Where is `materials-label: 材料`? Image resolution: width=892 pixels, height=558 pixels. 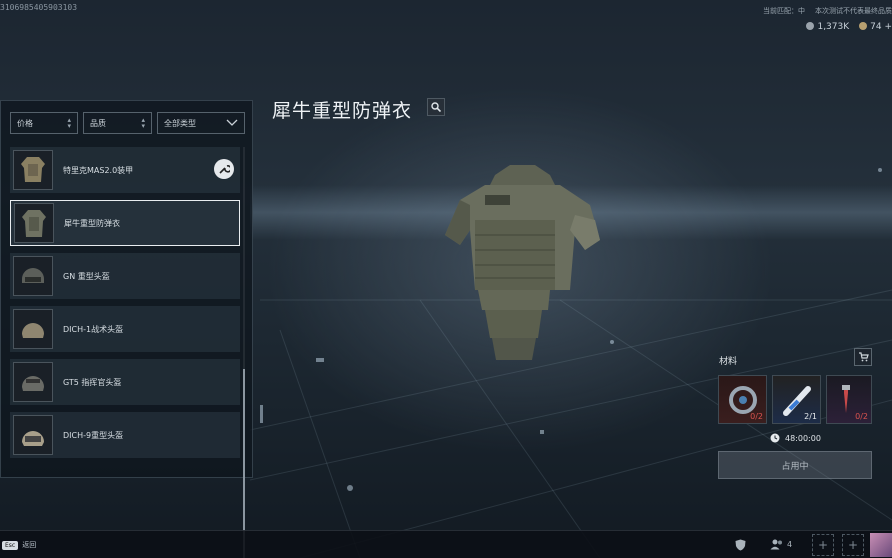
materials-label: 材料 is located at coordinates (728, 362).